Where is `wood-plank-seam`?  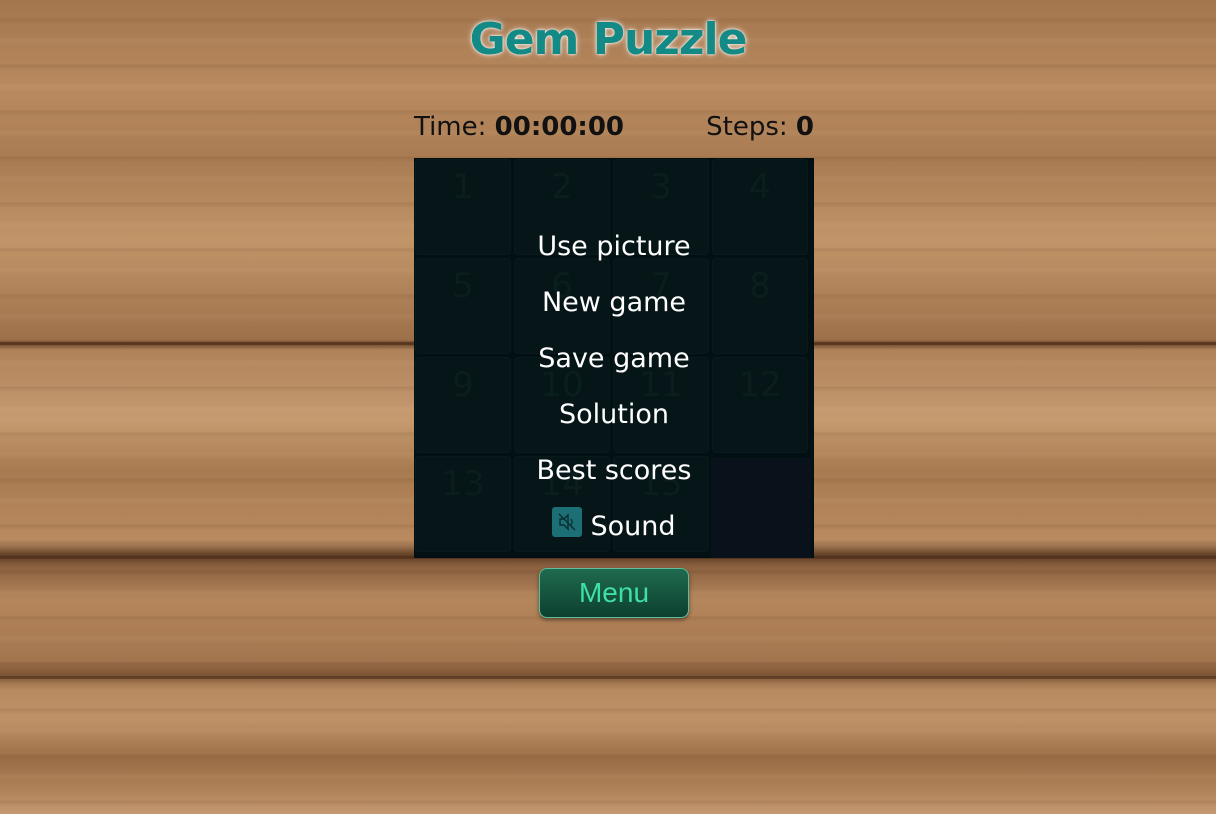 wood-plank-seam is located at coordinates (608, 677).